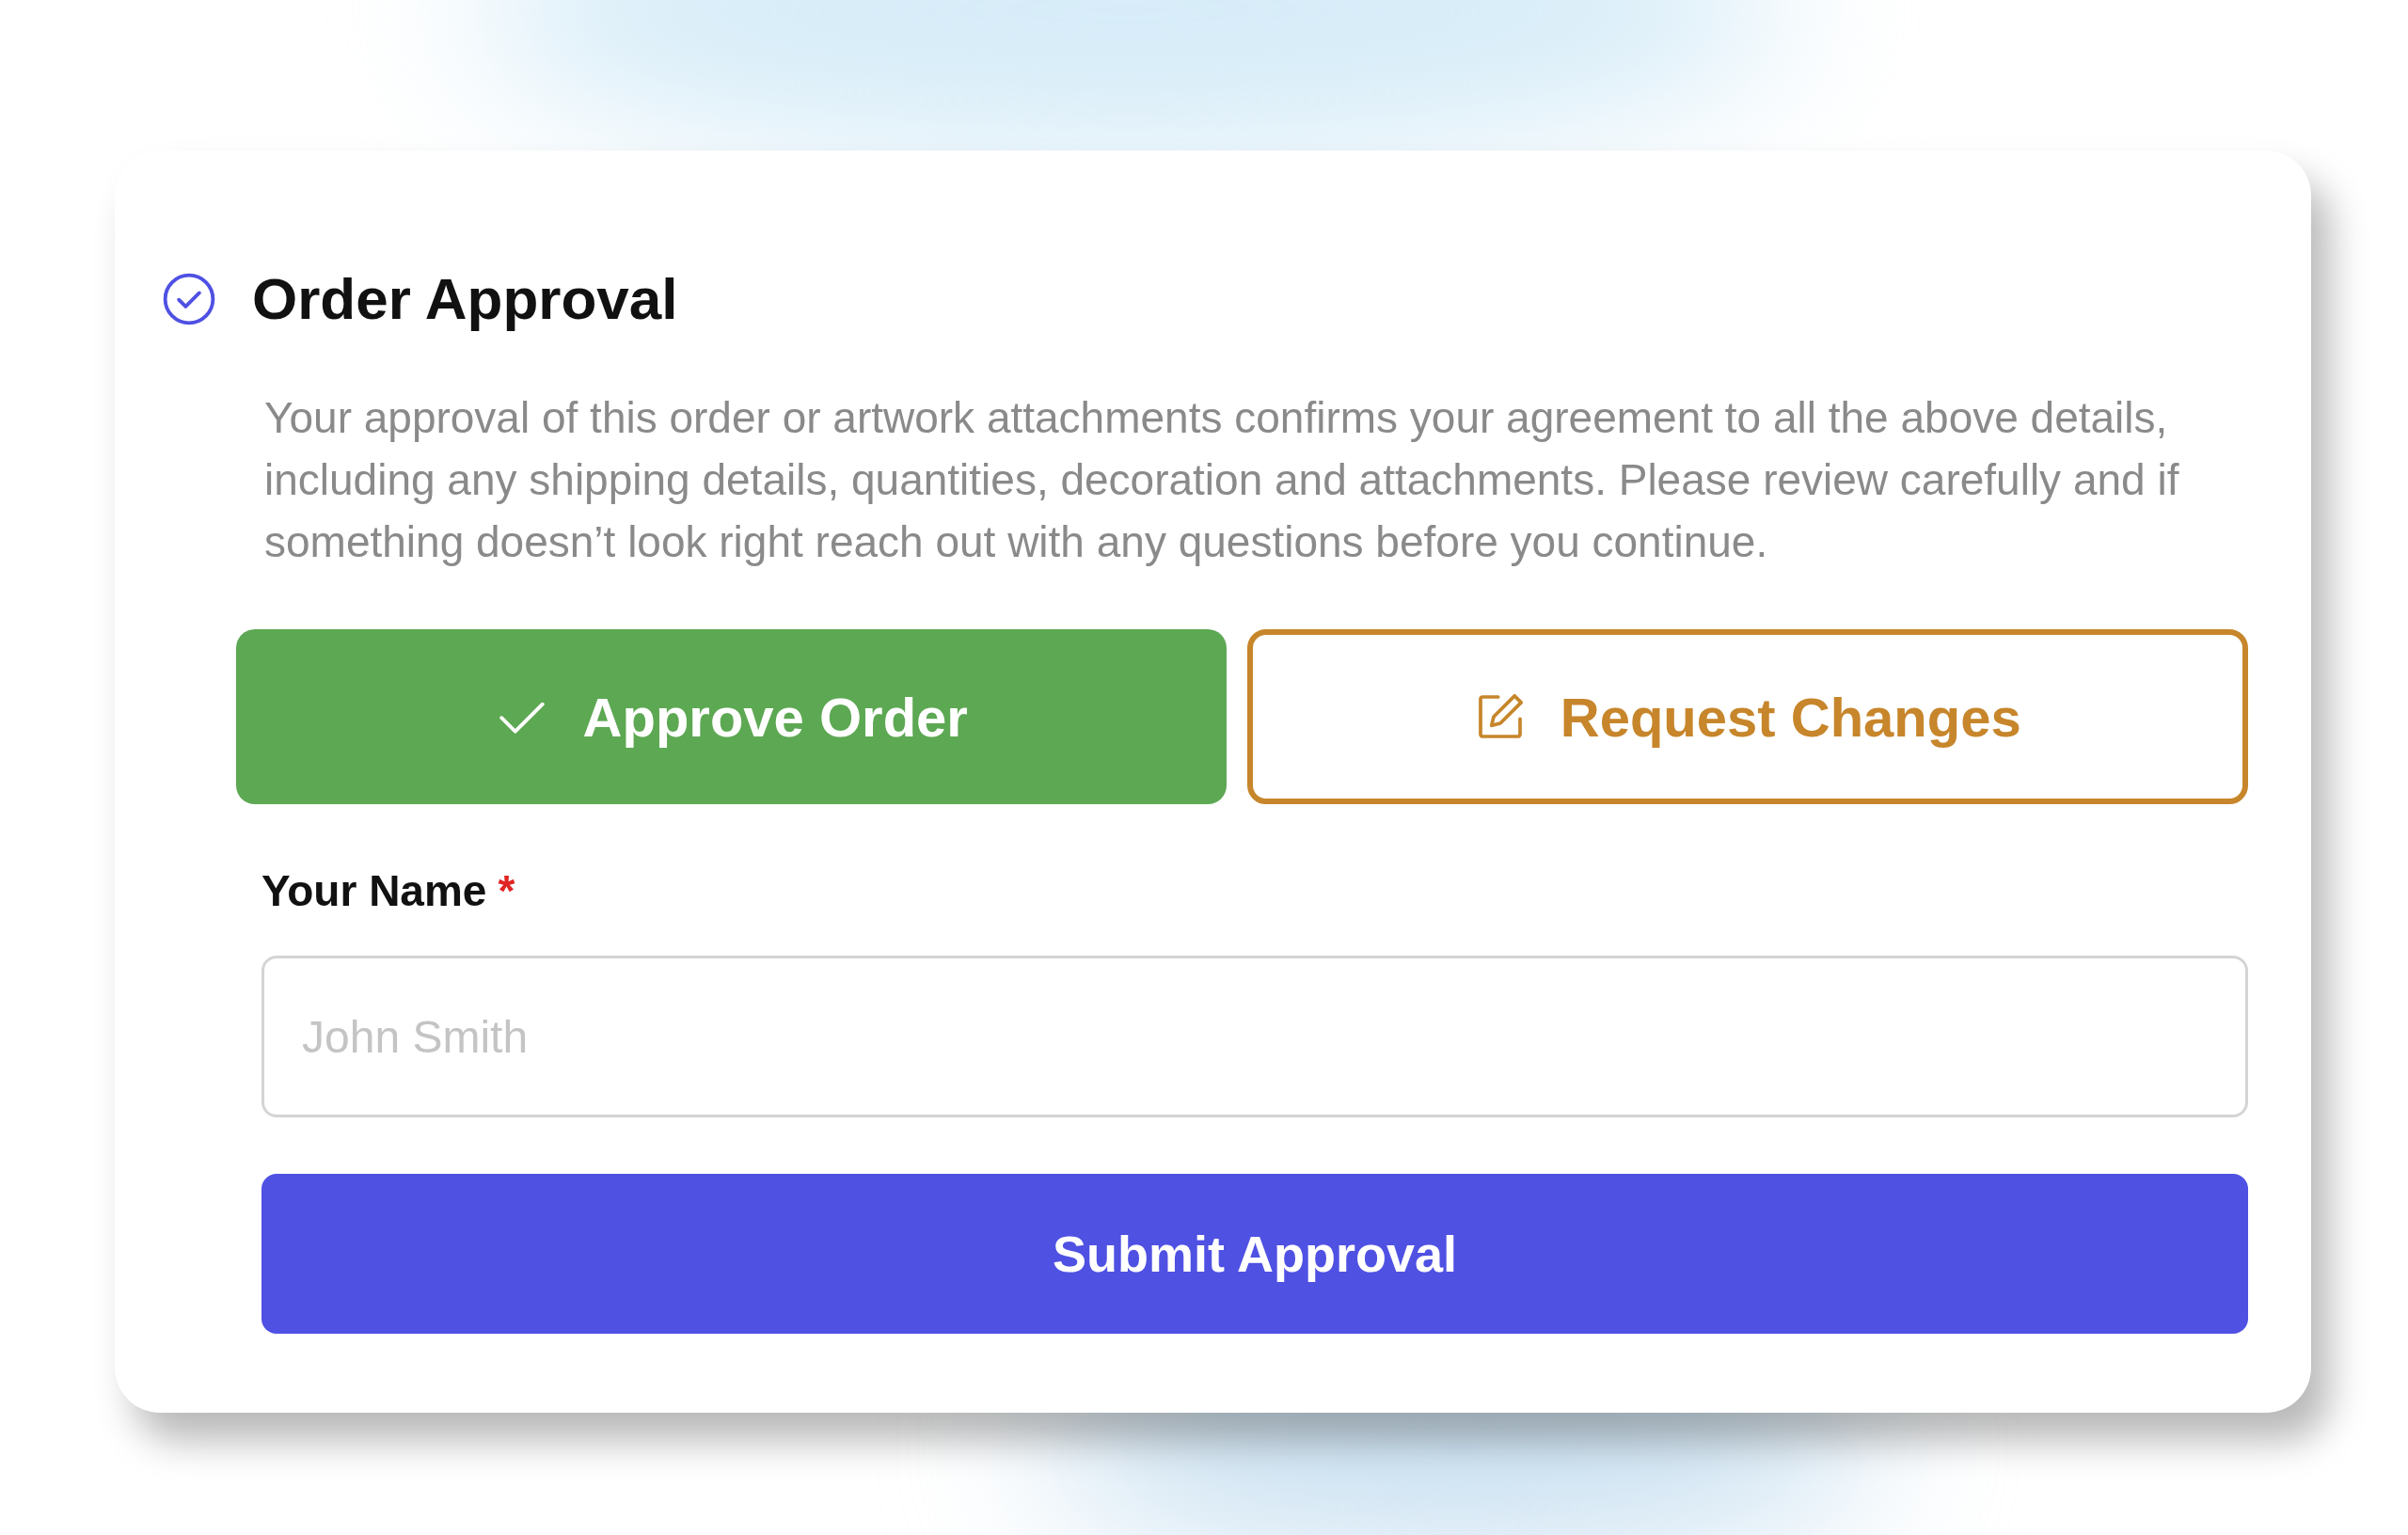 Image resolution: width=2408 pixels, height=1535 pixels. I want to click on card-title: Order Approval, so click(465, 298).